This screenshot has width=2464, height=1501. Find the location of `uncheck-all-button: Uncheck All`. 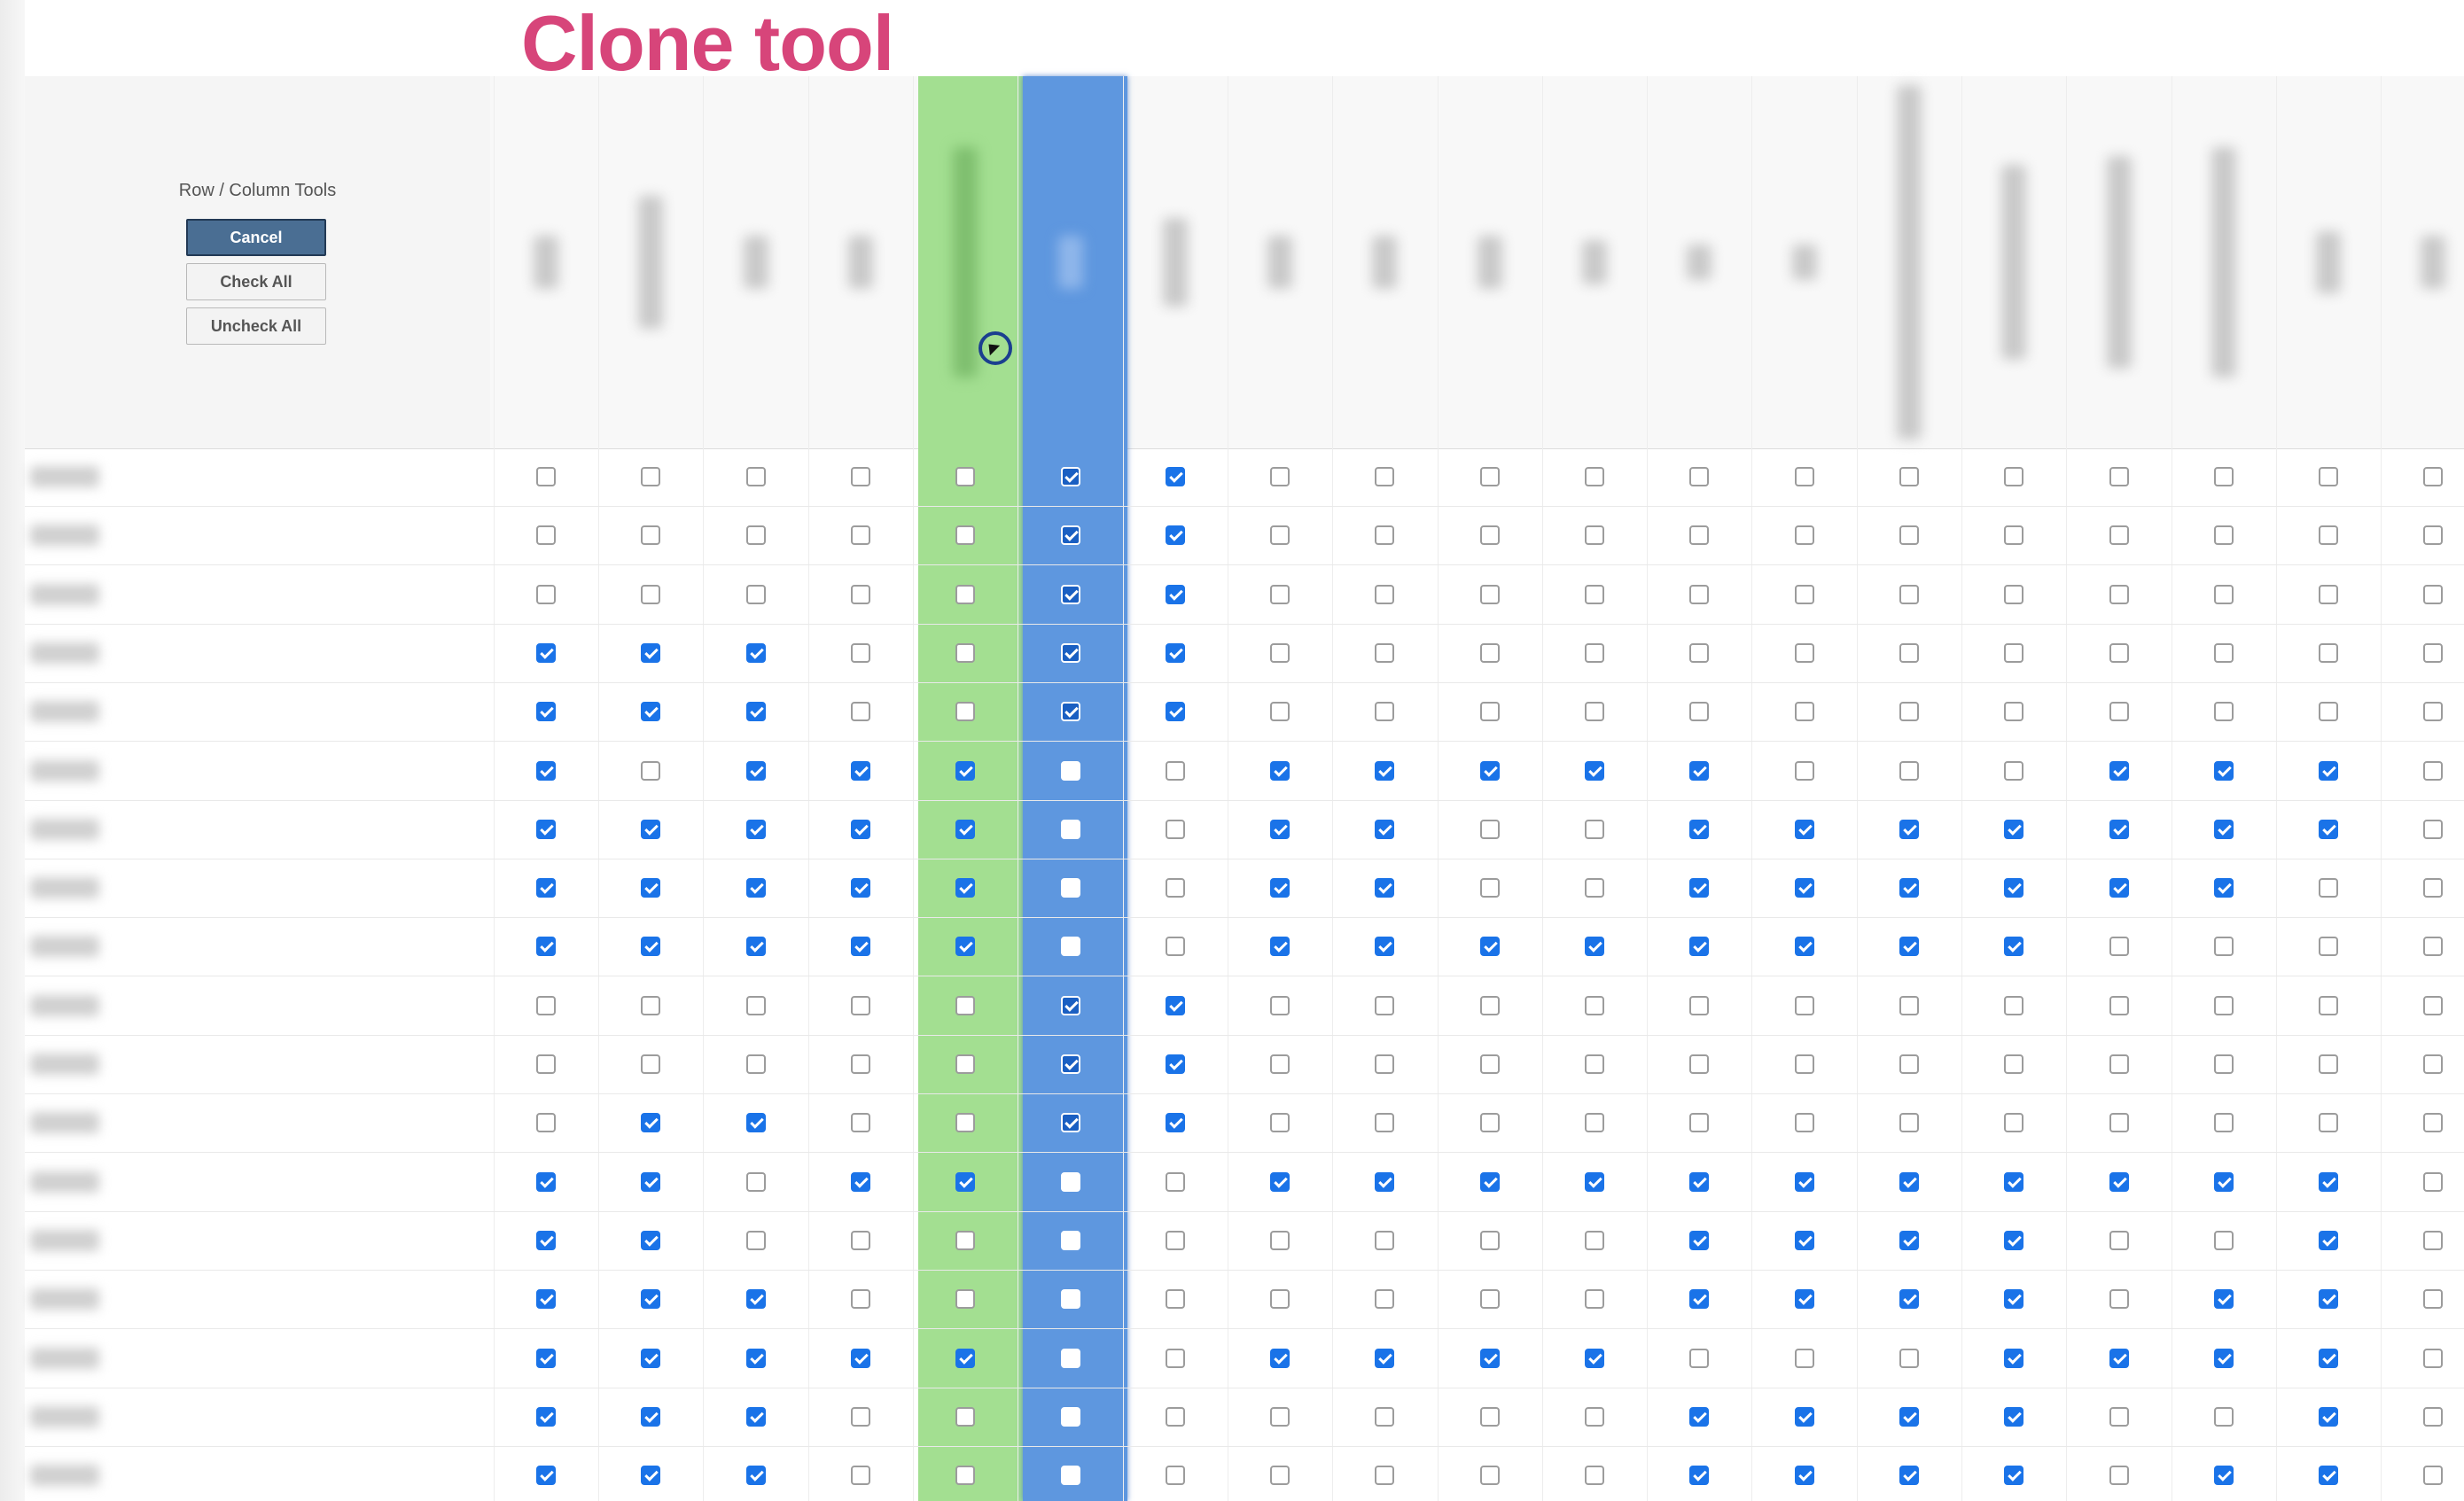

uncheck-all-button: Uncheck All is located at coordinates (256, 326).